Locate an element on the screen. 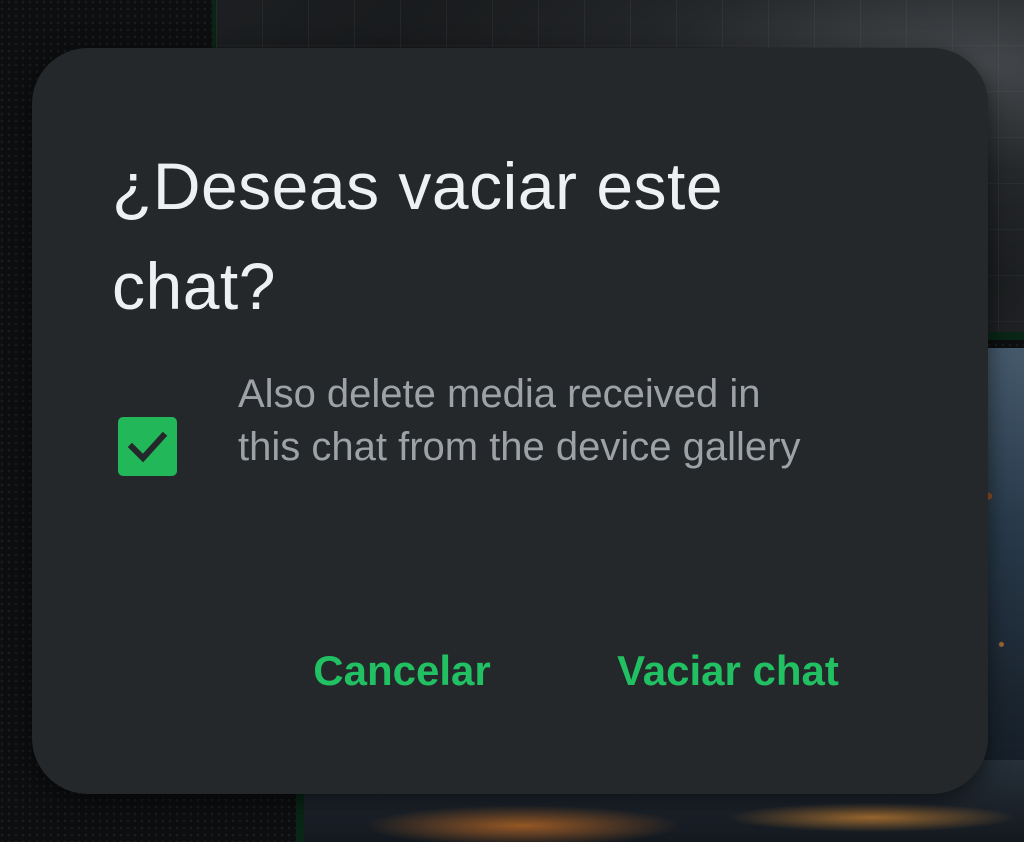 The height and width of the screenshot is (842, 1024). clear-chat-button: Vaciar chat is located at coordinates (728, 671).